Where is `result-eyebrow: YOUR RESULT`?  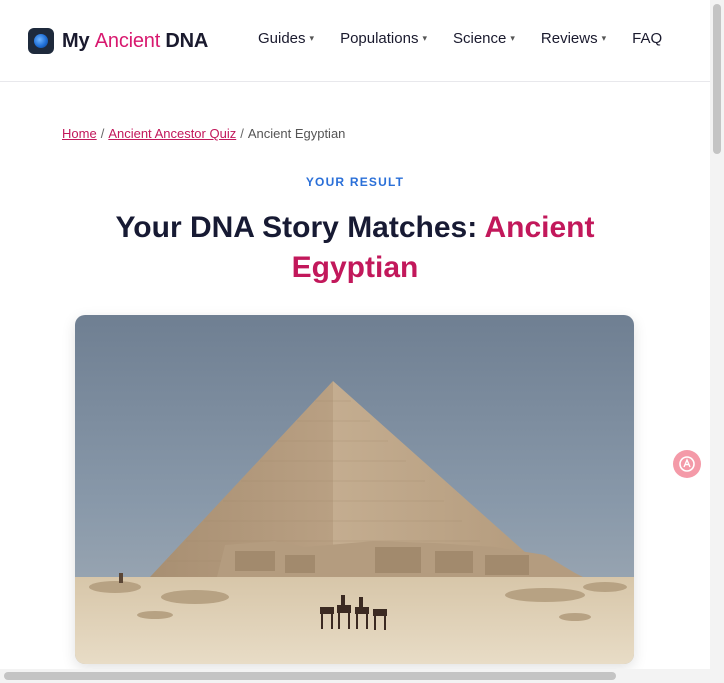
result-eyebrow: YOUR RESULT is located at coordinates (355, 182).